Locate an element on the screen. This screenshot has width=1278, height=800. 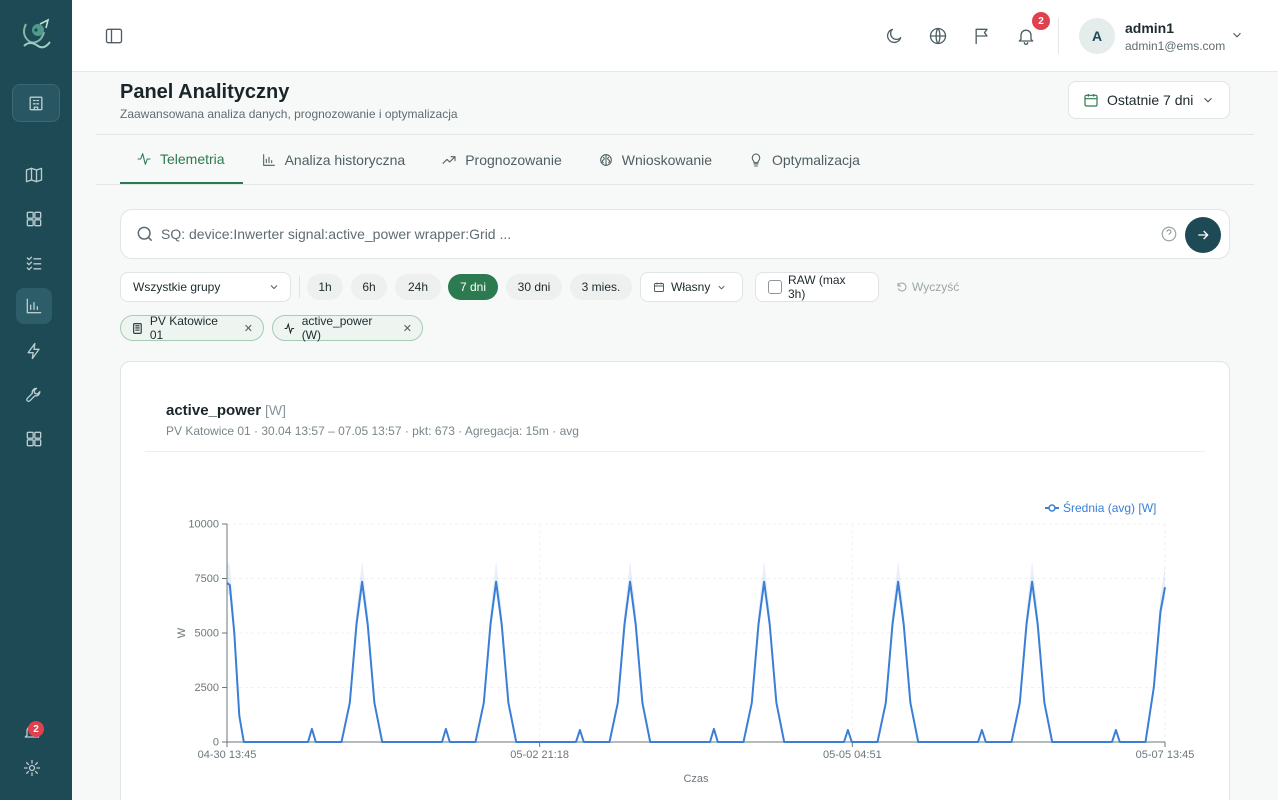
sidebar-item-tasks is located at coordinates (34, 263).